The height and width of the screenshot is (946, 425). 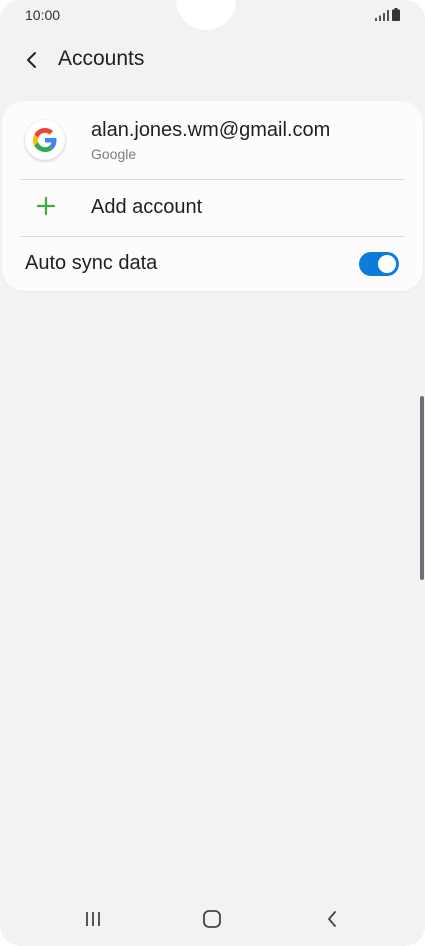 I want to click on plus-icon, so click(x=46, y=206).